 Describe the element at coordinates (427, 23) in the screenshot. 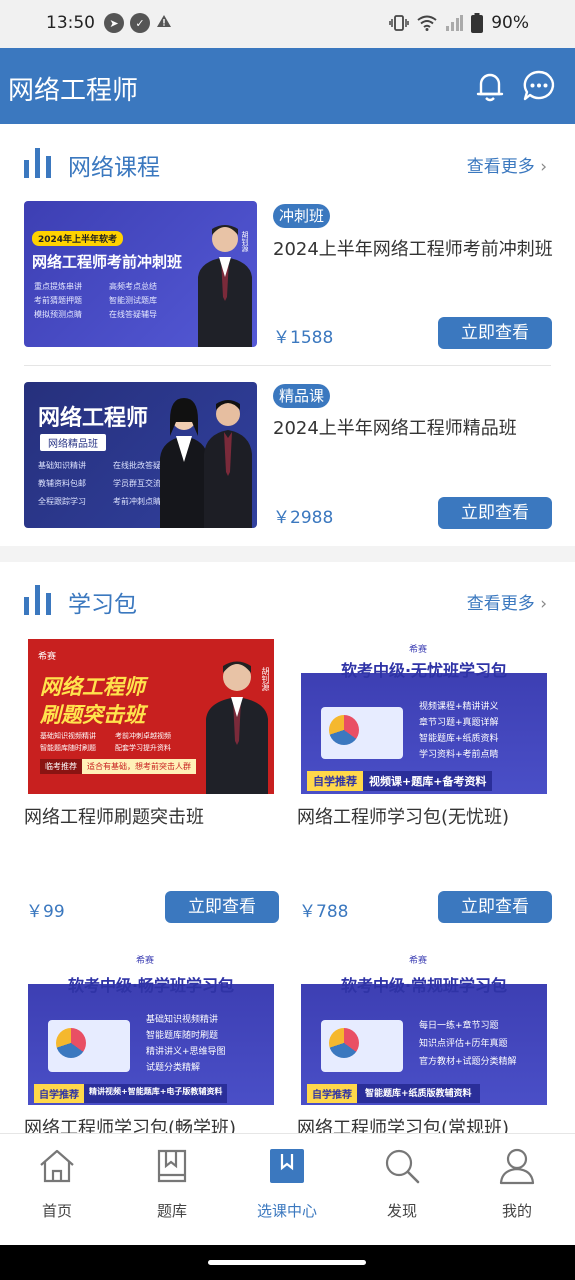

I see `wifi-icon` at that location.